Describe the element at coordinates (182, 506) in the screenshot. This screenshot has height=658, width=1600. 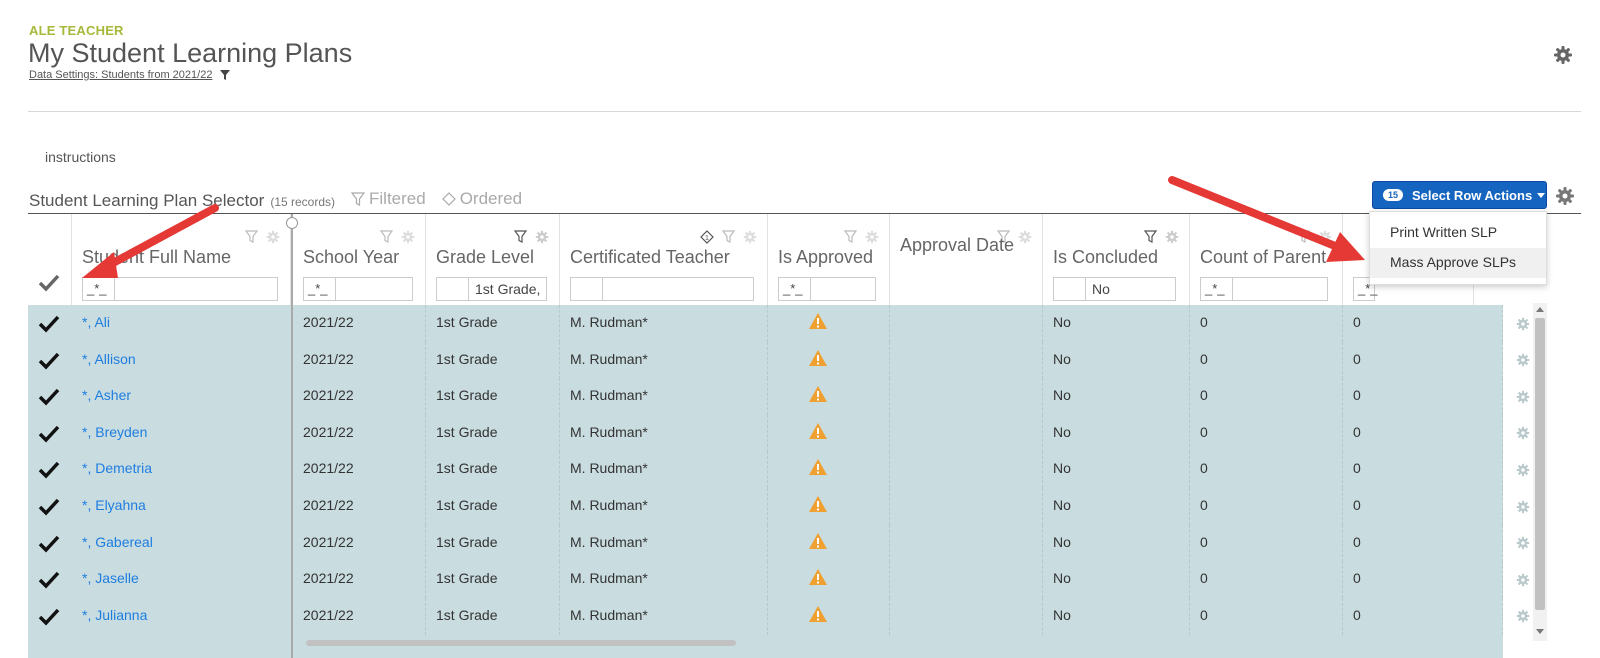
I see `student-name-link: *, Elyahna` at that location.